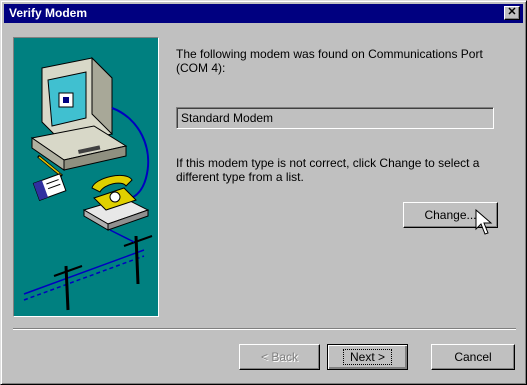  I want to click on phone-line-illustration, so click(88, 270).